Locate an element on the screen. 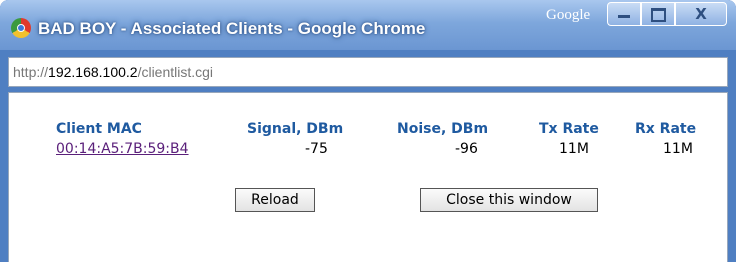 This screenshot has height=262, width=736. url-path: /clientlist.cgi is located at coordinates (175, 72).